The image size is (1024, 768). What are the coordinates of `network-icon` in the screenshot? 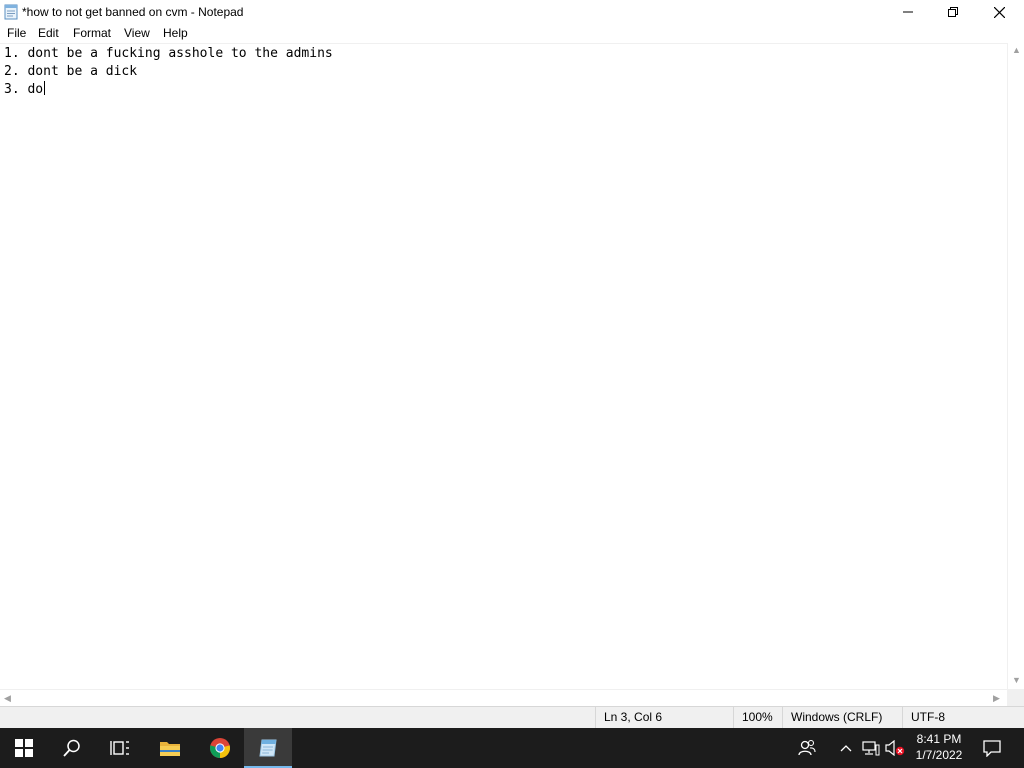 It's located at (871, 748).